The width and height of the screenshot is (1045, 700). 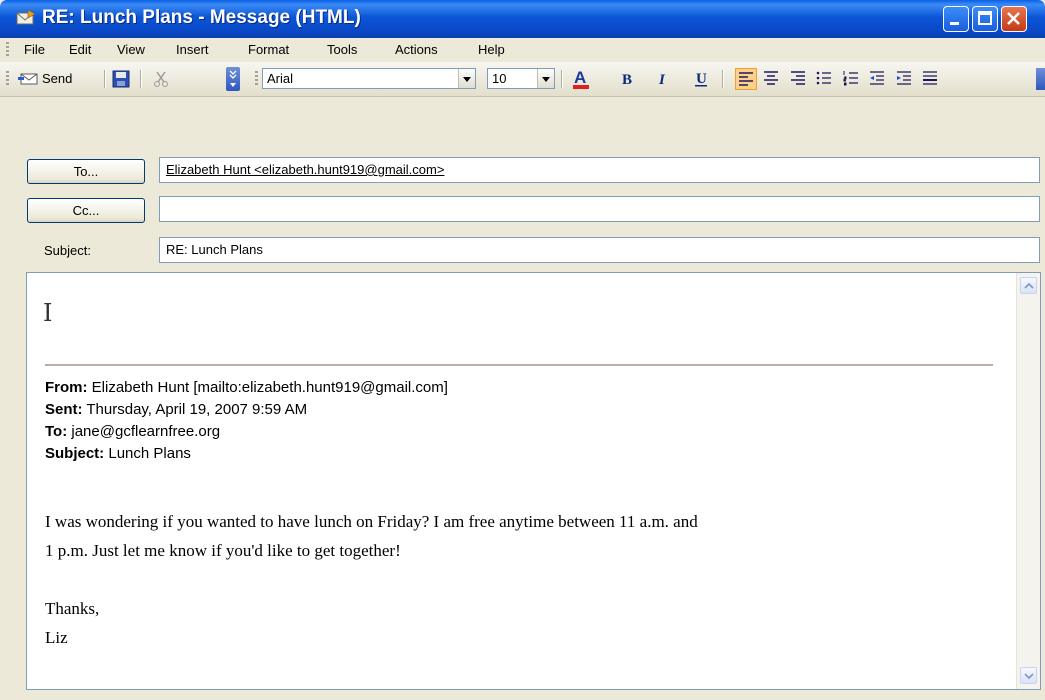 I want to click on horizontal-line-icon, so click(x=930, y=78).